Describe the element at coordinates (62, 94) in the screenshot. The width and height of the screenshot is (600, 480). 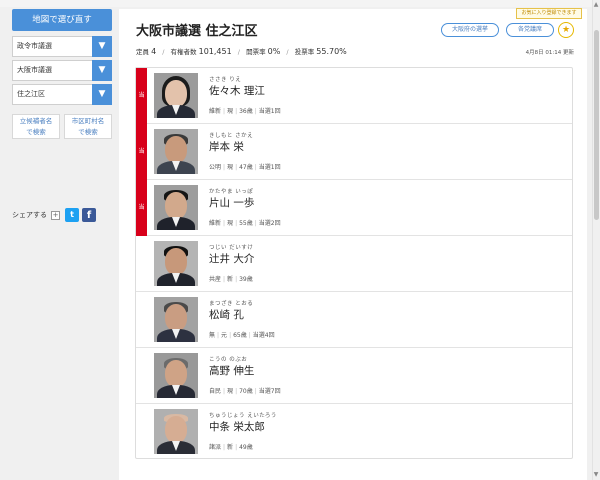
I see `district-select: 住之江区 ▼` at that location.